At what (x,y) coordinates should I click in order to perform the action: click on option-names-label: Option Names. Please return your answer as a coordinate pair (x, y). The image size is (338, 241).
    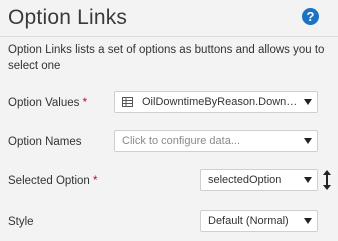
    Looking at the image, I should click on (45, 142).